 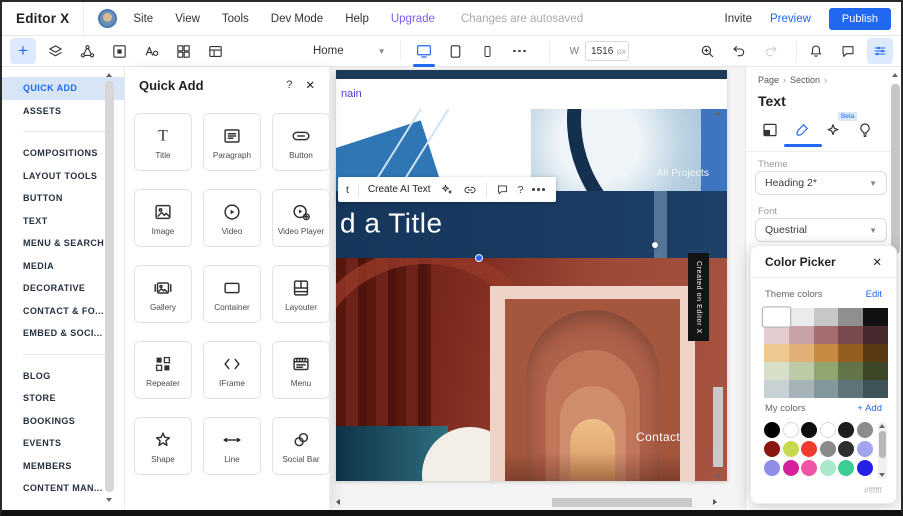 I want to click on link-icon, so click(x=470, y=190).